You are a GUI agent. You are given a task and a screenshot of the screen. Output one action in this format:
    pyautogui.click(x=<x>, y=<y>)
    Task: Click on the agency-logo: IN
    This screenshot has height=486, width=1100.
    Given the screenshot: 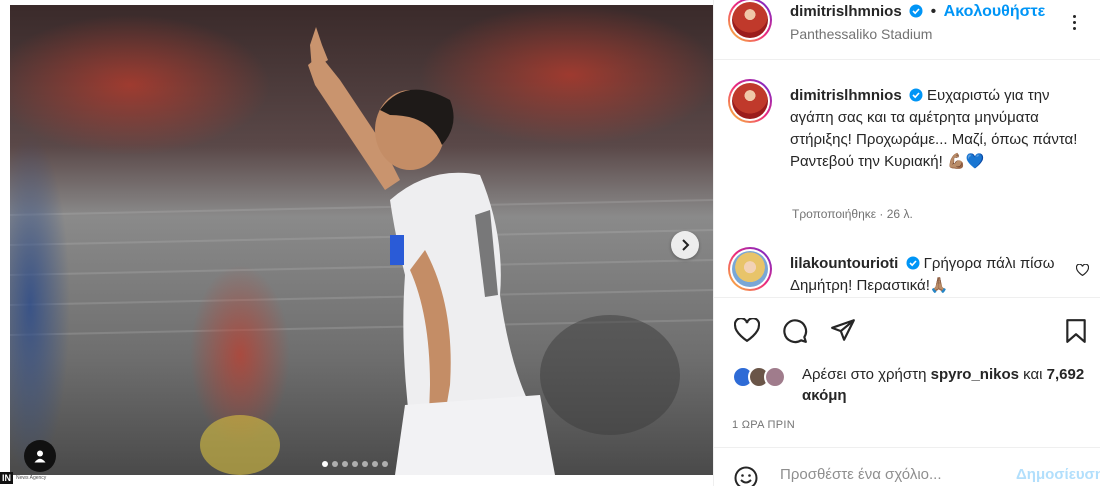 What is the action you would take?
    pyautogui.click(x=6, y=478)
    